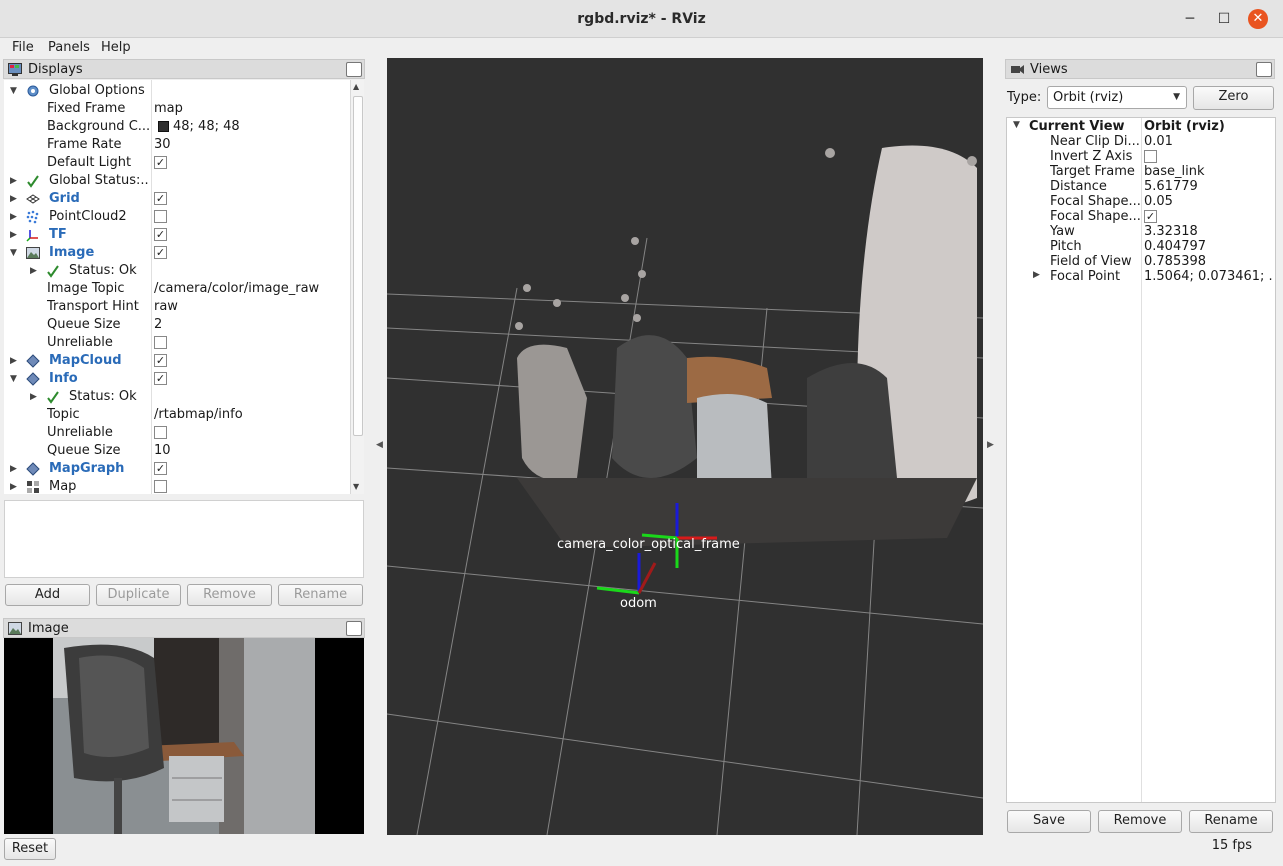  Describe the element at coordinates (356, 86) in the screenshot. I see `scroll-up-icon: ▲` at that location.